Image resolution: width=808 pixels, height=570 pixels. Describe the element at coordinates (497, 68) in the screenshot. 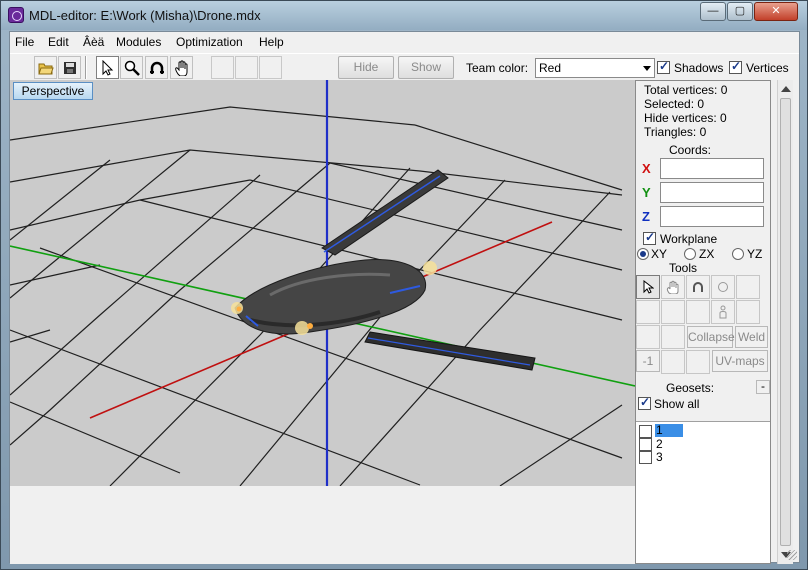

I see `team-color-label: Team color:` at that location.